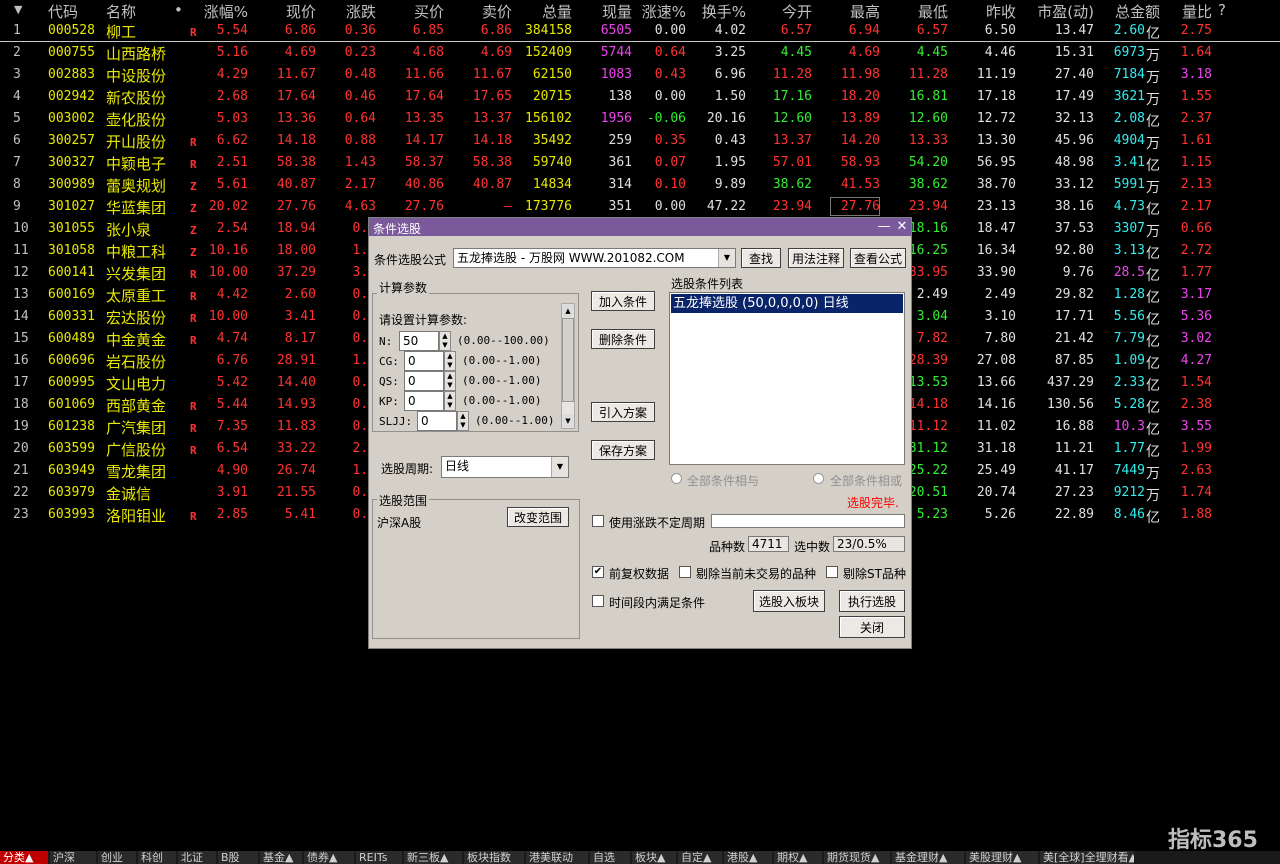  What do you see at coordinates (664, 11) in the screenshot?
I see `header-speed: 涨速%` at bounding box center [664, 11].